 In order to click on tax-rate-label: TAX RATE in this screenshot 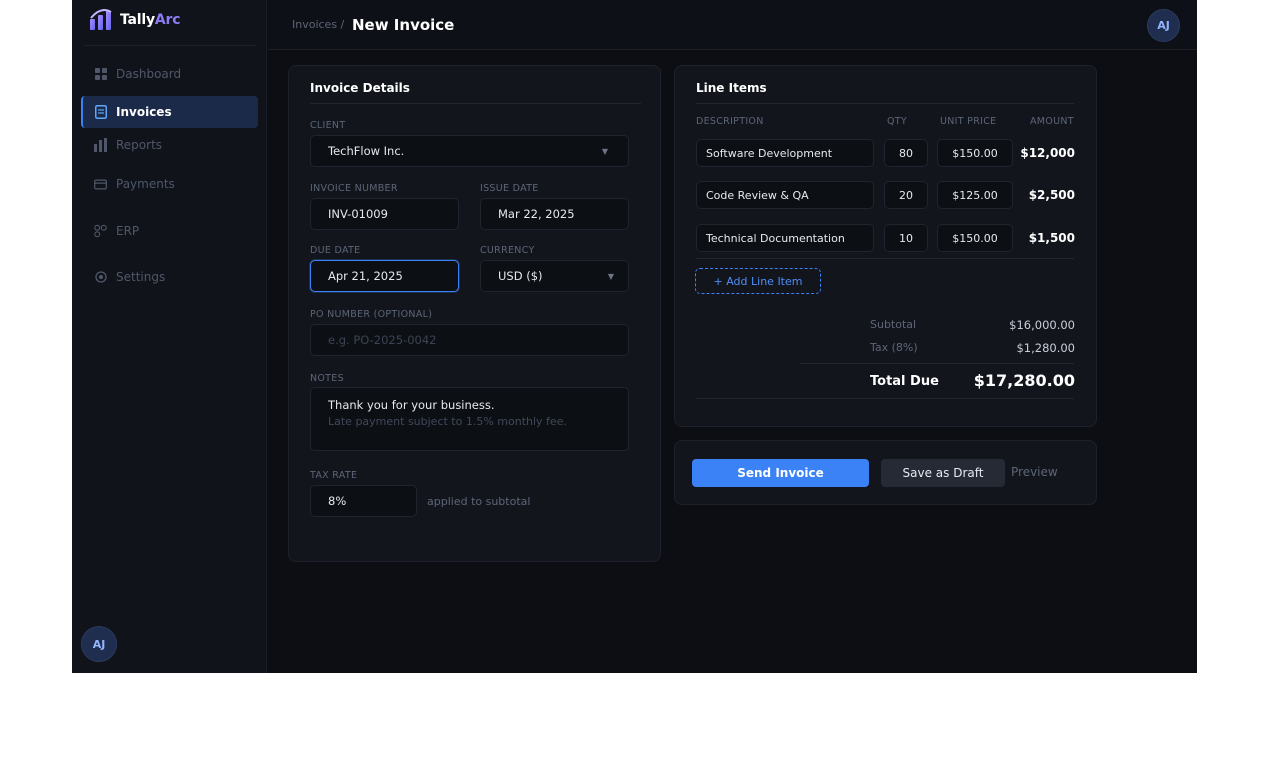, I will do `click(334, 475)`.